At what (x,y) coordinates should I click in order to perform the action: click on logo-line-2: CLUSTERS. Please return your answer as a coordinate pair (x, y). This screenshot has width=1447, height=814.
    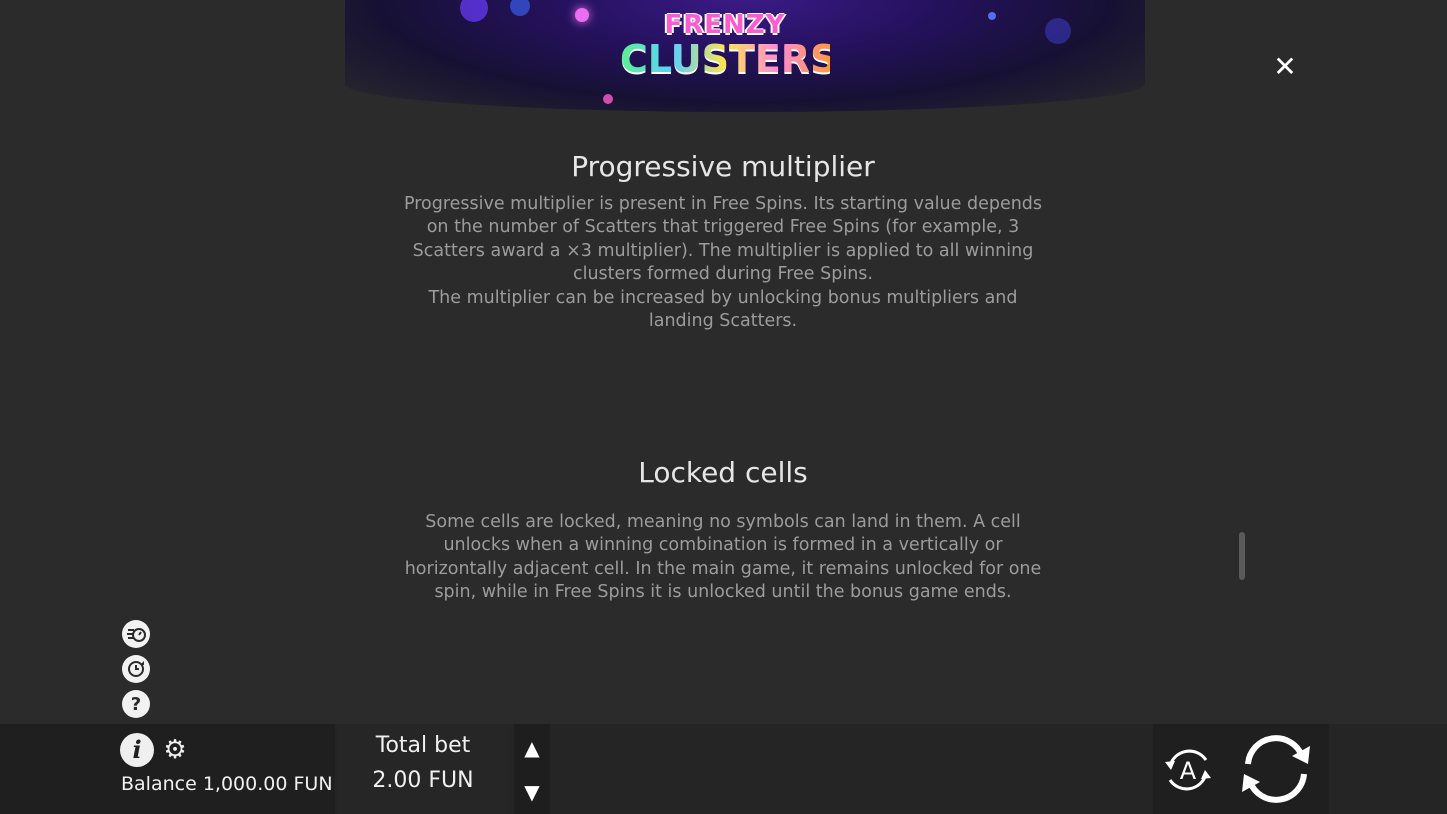
    Looking at the image, I should click on (729, 59).